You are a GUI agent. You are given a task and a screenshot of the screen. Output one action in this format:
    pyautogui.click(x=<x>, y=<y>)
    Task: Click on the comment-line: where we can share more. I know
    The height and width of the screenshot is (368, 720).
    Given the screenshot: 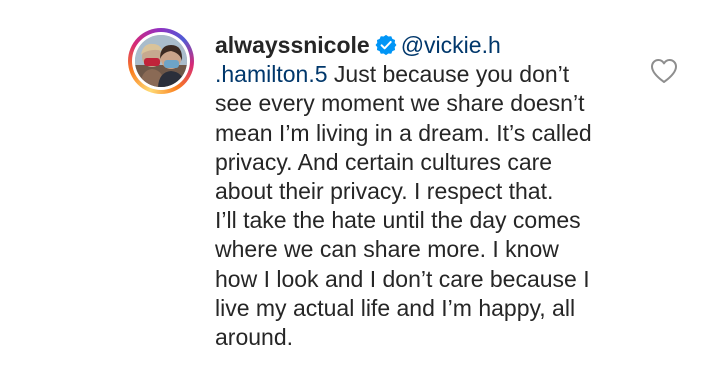 What is the action you would take?
    pyautogui.click(x=387, y=249)
    